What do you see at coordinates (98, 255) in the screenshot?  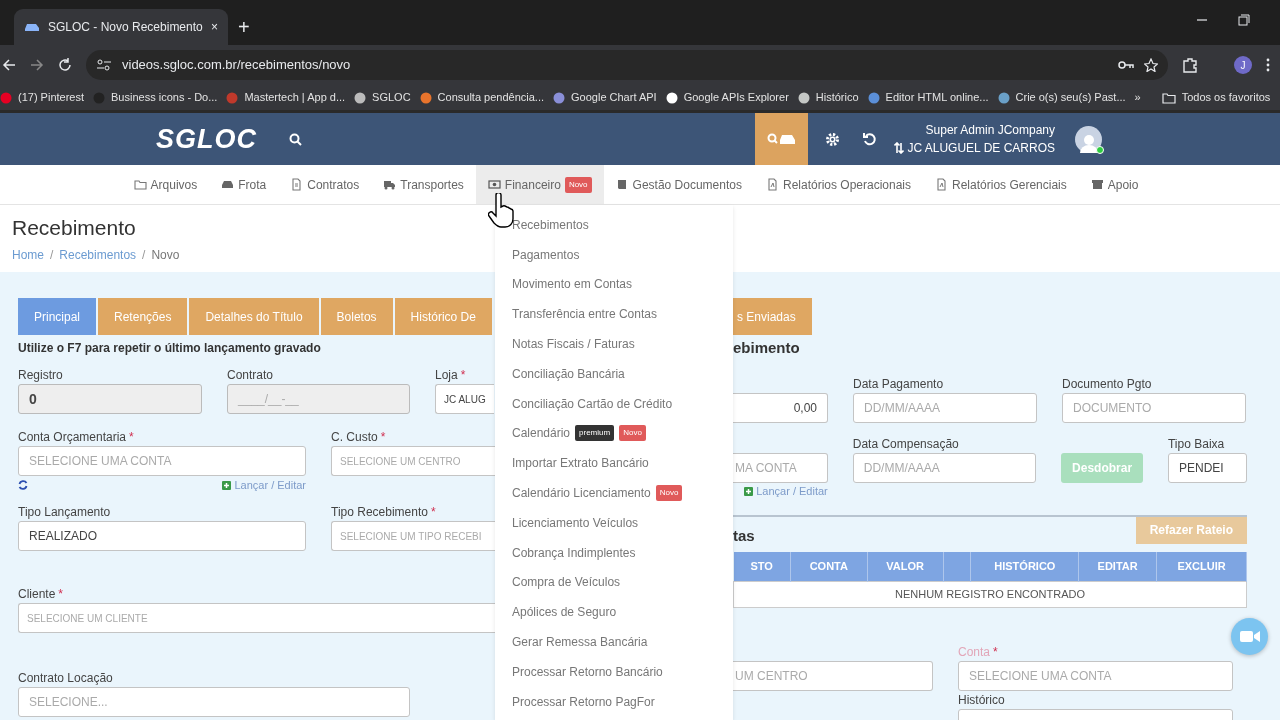 I see `breadcrumb-link: Recebimentos` at bounding box center [98, 255].